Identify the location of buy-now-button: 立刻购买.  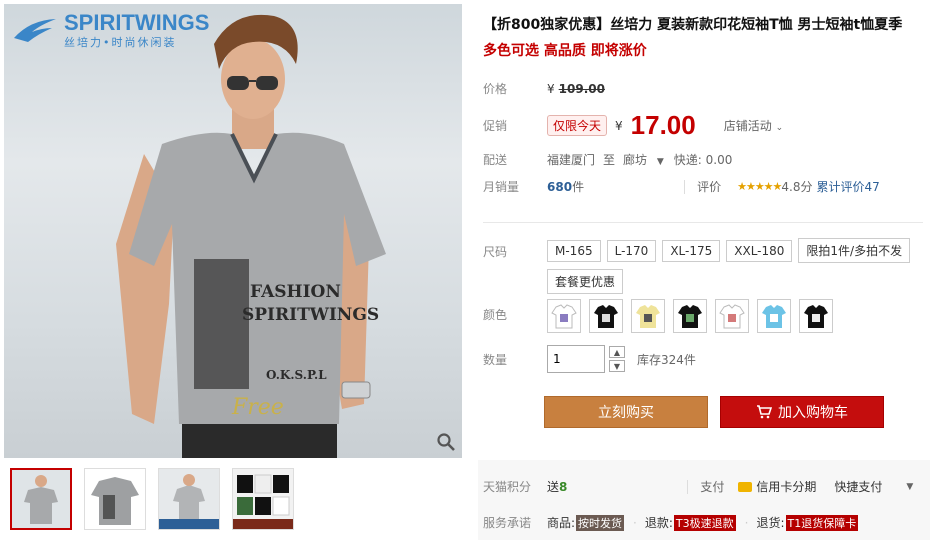
(626, 412).